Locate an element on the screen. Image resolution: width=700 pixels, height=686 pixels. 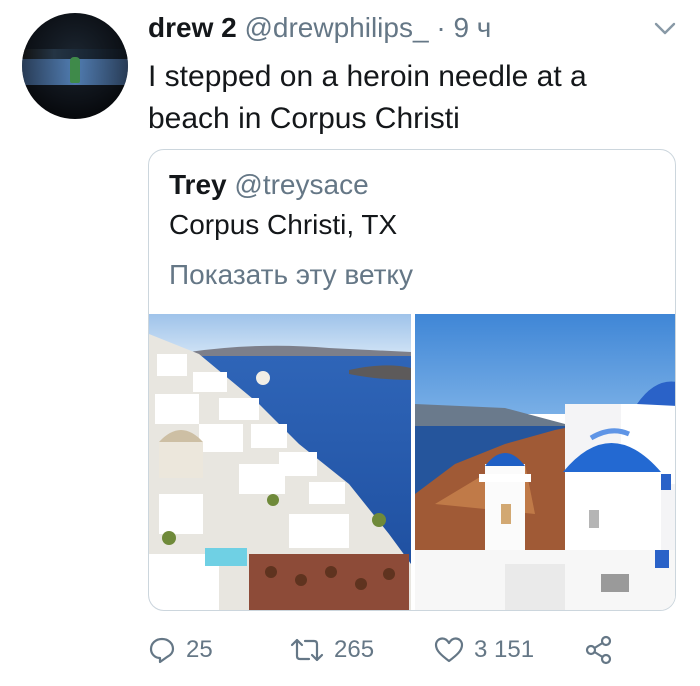
avatar is located at coordinates (75, 66).